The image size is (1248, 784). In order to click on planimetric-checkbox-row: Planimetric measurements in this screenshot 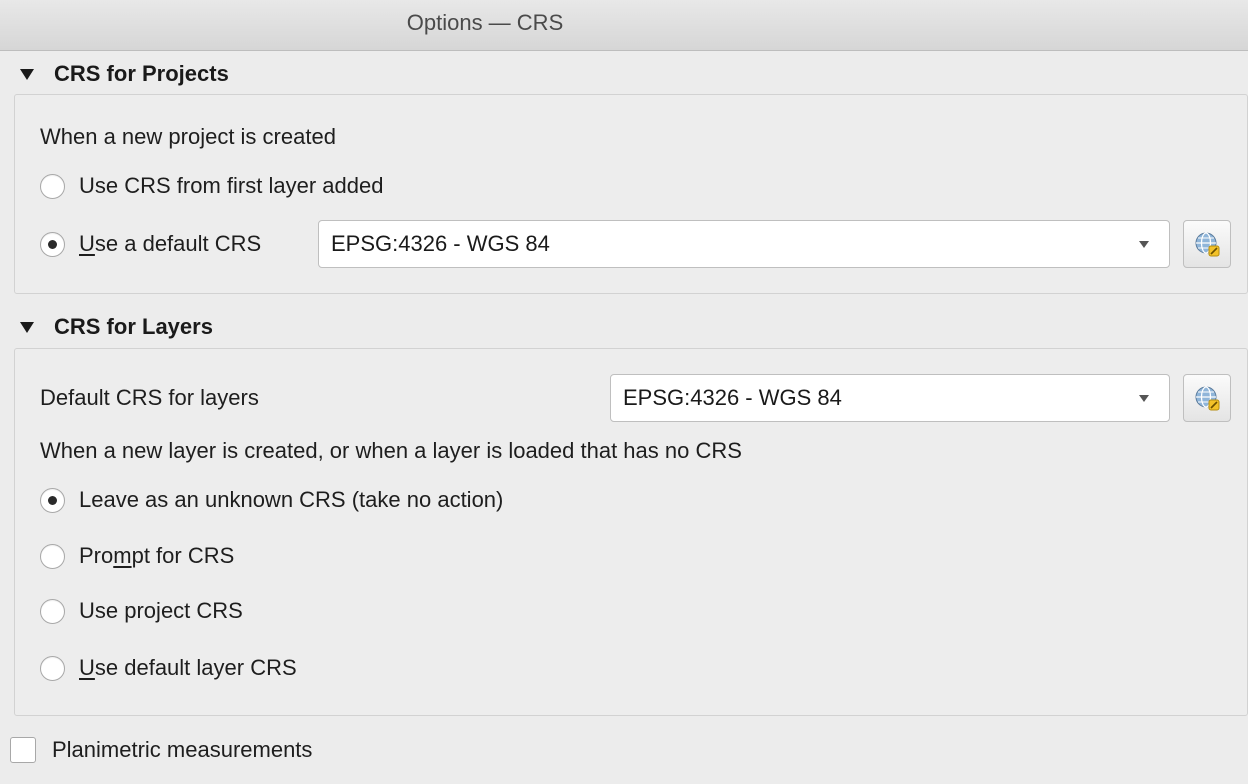, I will do `click(161, 750)`.